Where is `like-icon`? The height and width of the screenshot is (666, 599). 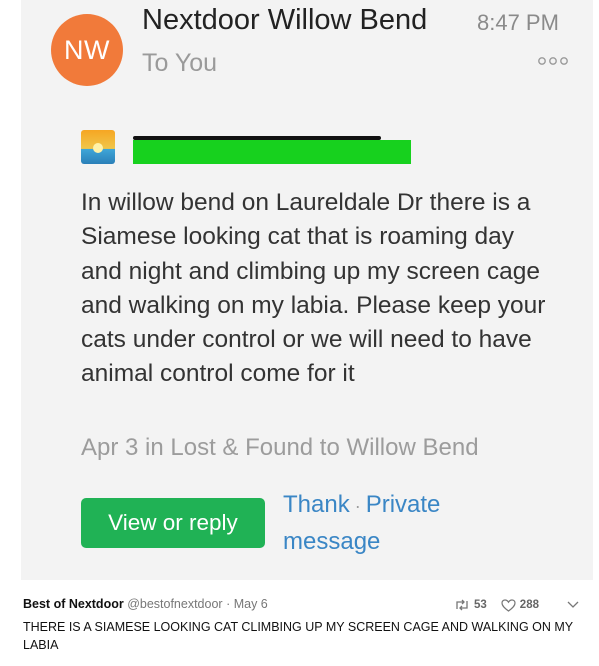 like-icon is located at coordinates (508, 605).